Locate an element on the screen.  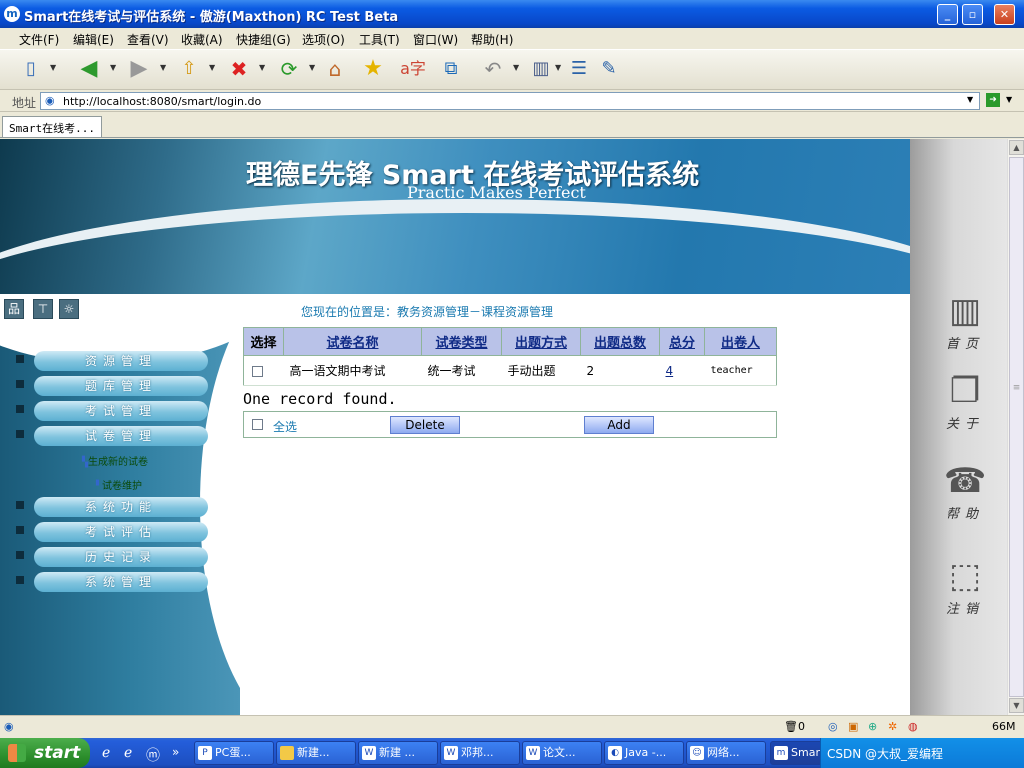
address-dropdown-icon: ▼ is located at coordinates (970, 99).